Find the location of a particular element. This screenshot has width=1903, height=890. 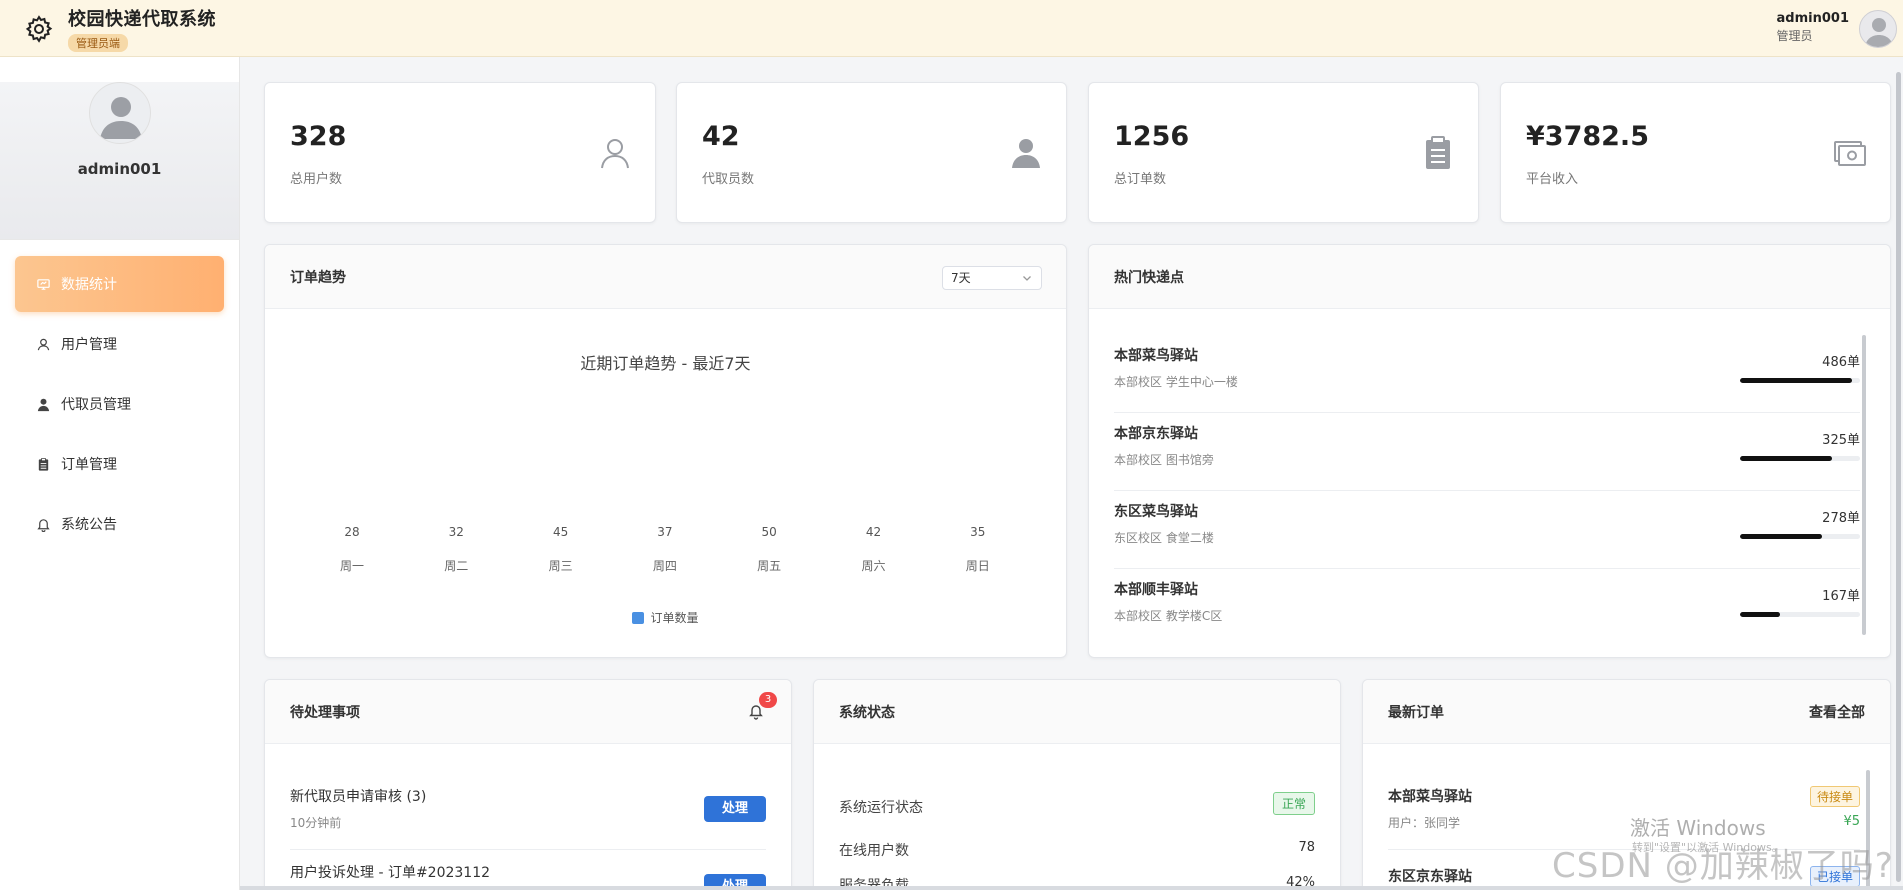

scrollbar is located at coordinates (1864, 485).